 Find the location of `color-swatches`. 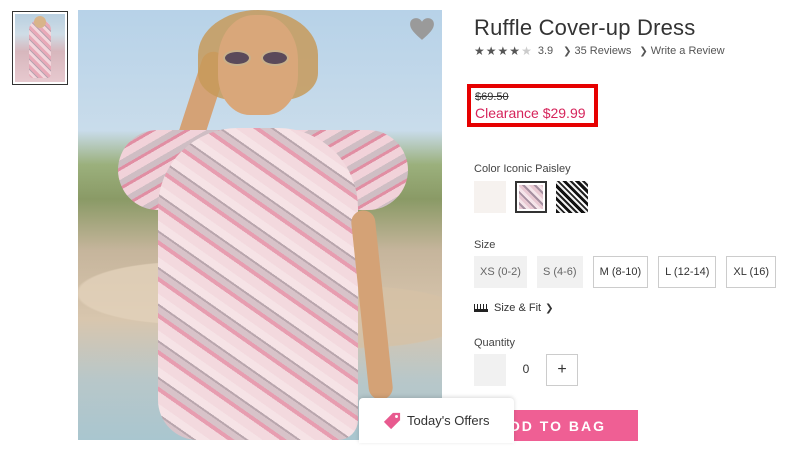

color-swatches is located at coordinates (531, 197).